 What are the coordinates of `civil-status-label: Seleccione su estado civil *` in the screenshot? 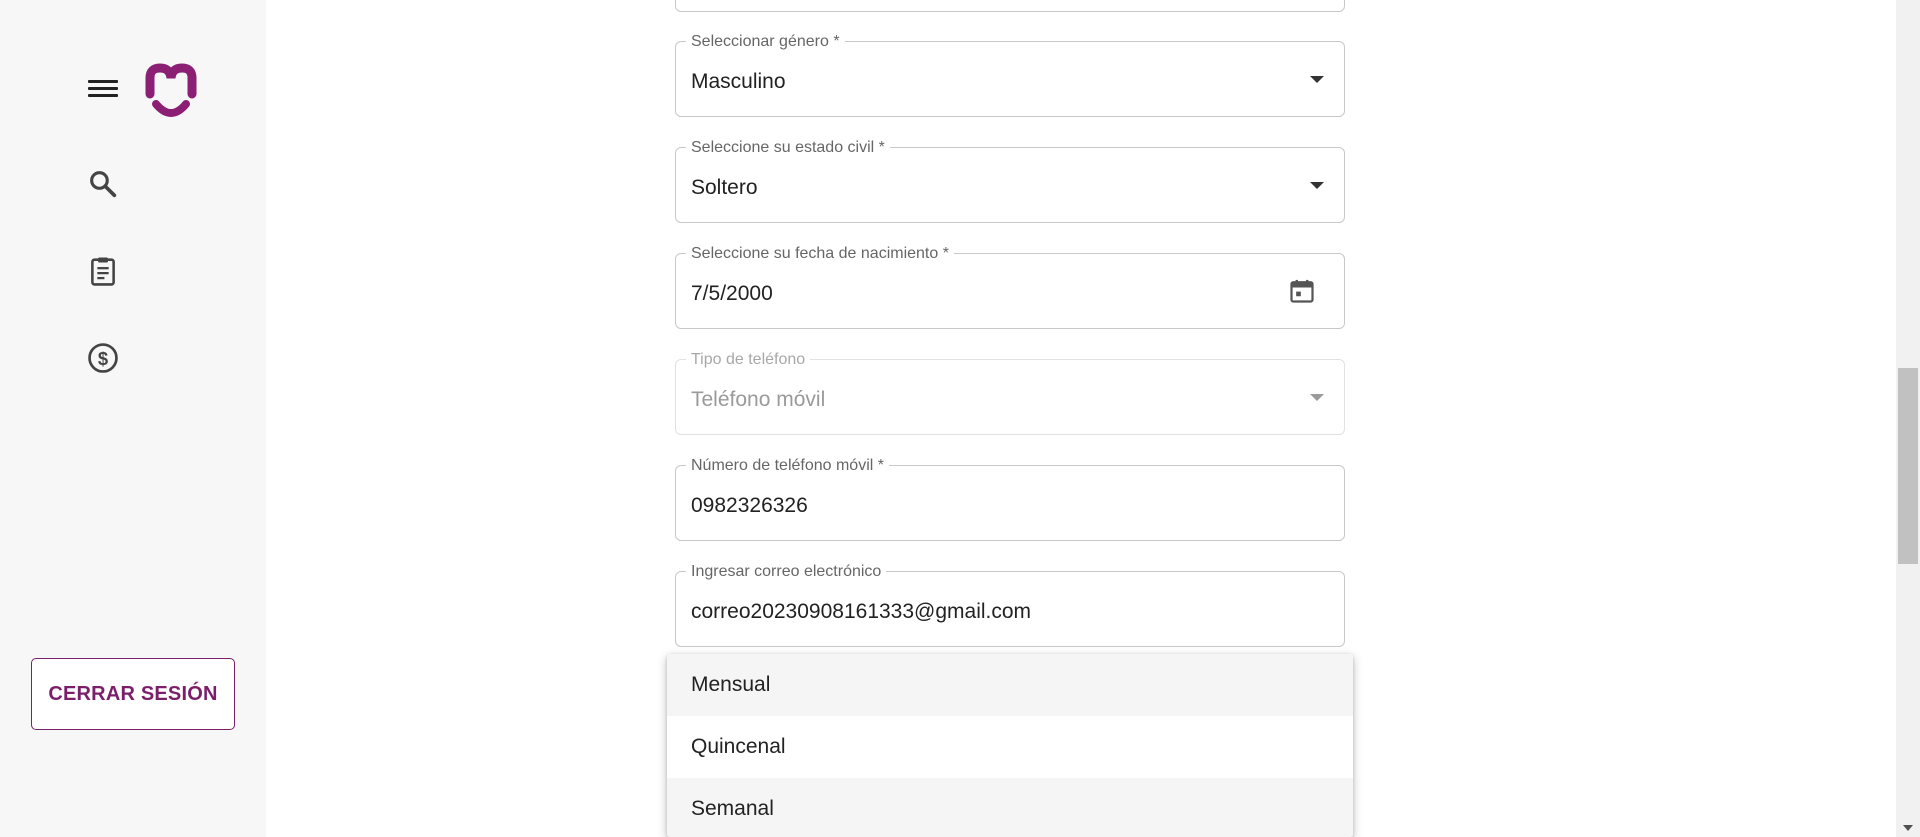 It's located at (788, 148).